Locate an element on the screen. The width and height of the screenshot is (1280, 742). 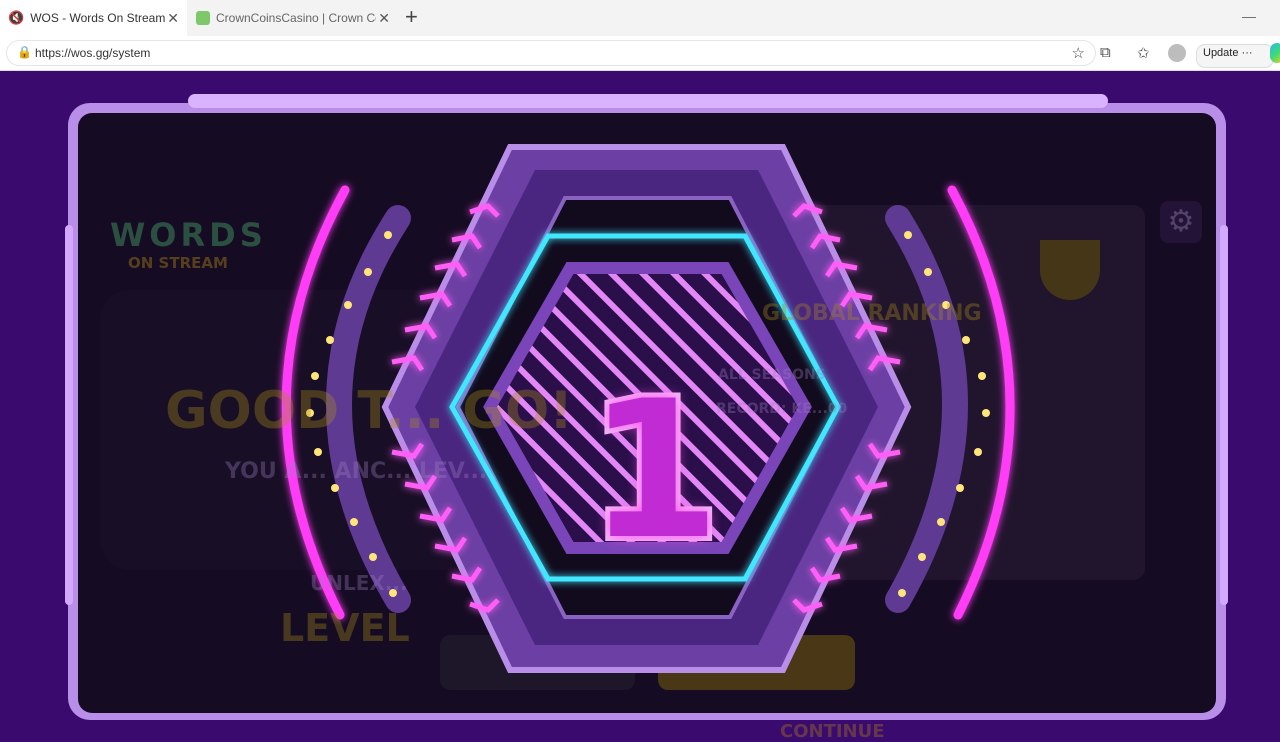
address-bar-row: 🔒 https://wos.gg/system ☆ ⧉ ✩ is located at coordinates (640, 53).